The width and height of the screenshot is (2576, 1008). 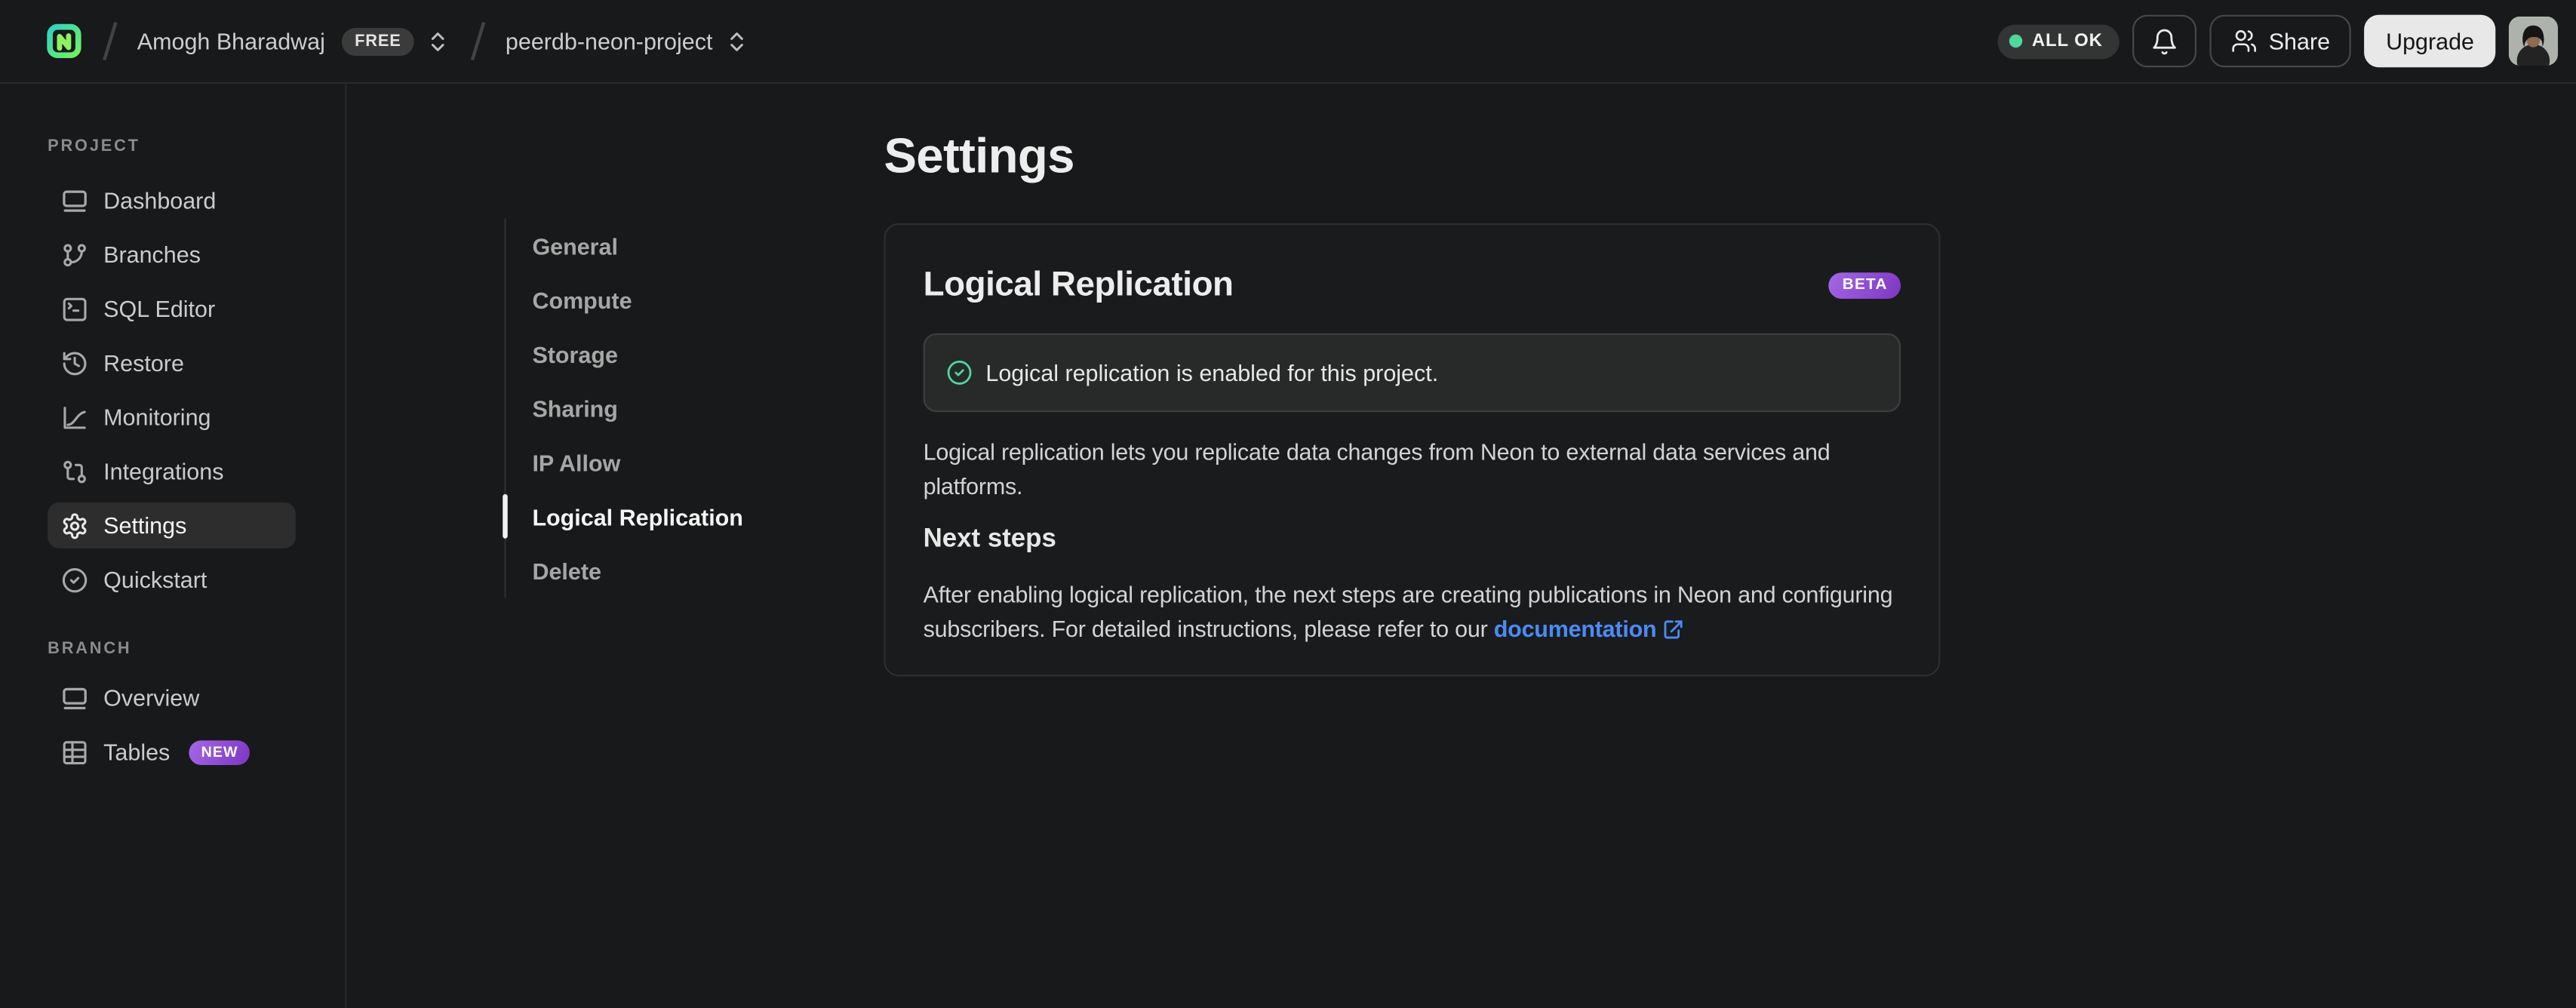 I want to click on sidebar-item-quickstart: Quickstart, so click(x=172, y=580).